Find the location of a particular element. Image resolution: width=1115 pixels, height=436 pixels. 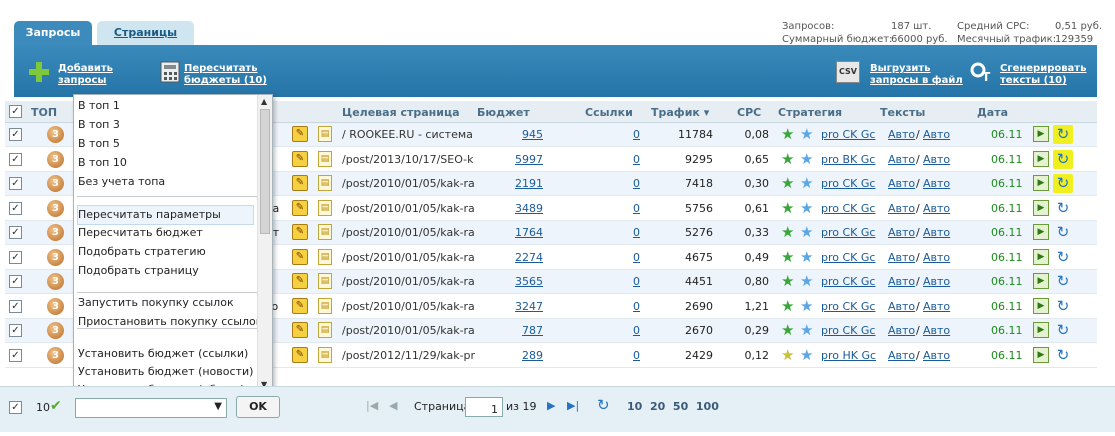

col-strategy: Стратегия is located at coordinates (810, 112).